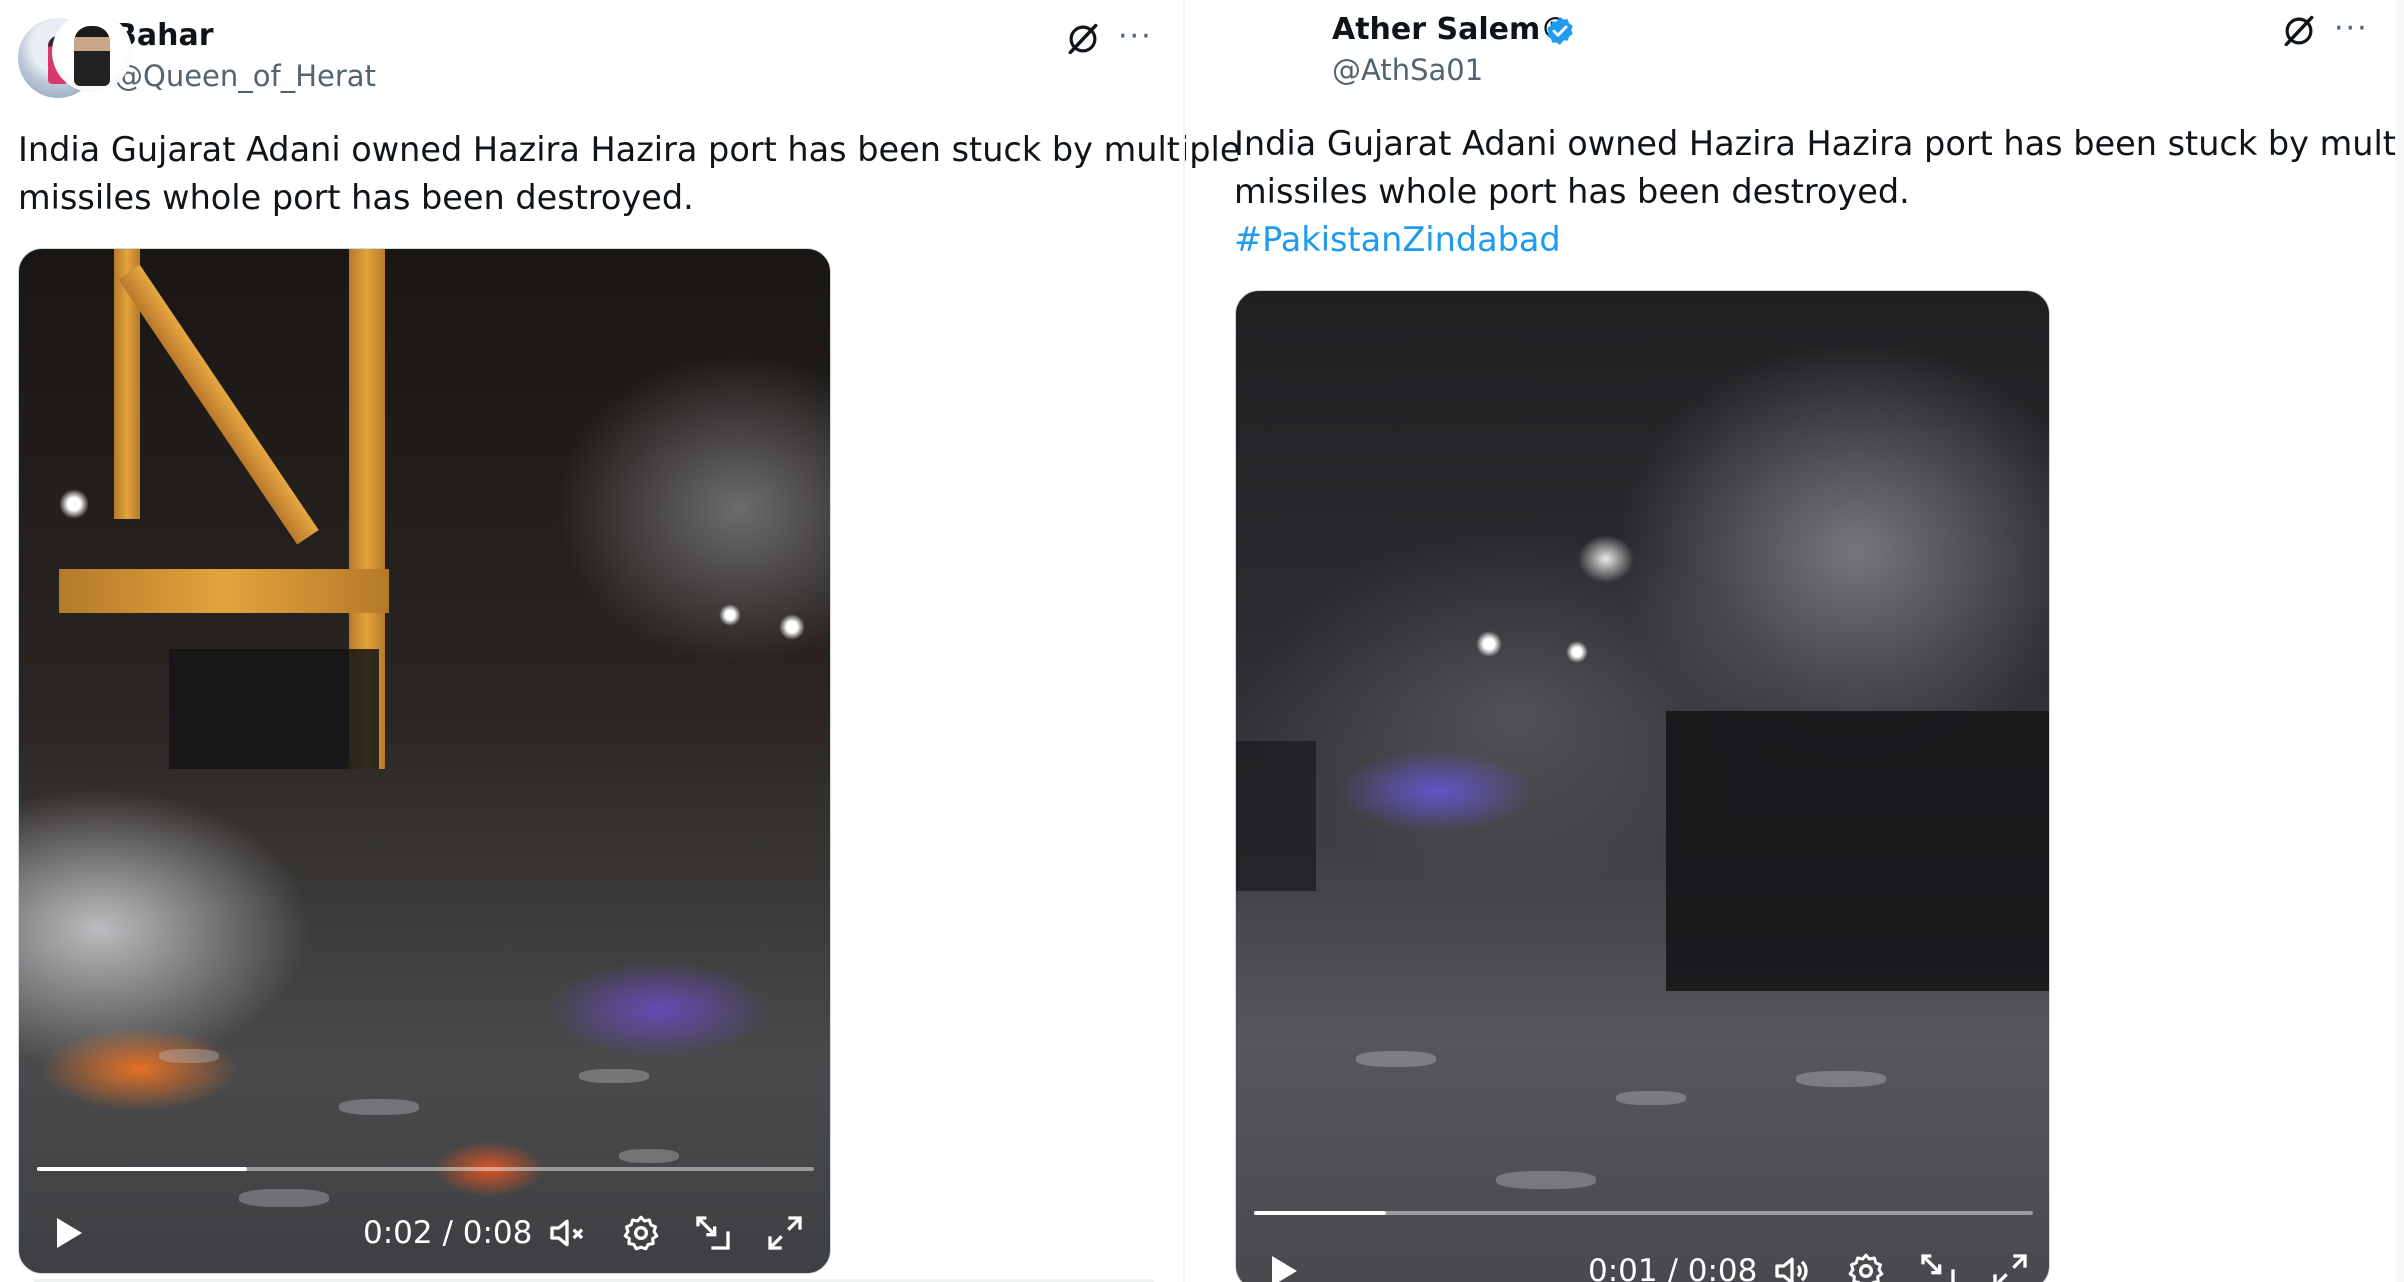 The width and height of the screenshot is (2404, 1282). Describe the element at coordinates (1451, 30) in the screenshot. I see `display-name: Ather Salem®` at that location.